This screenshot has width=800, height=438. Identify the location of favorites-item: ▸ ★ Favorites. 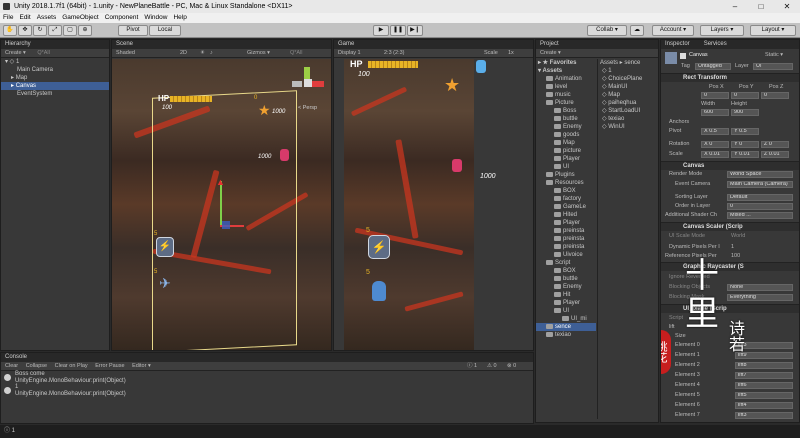
(566, 63).